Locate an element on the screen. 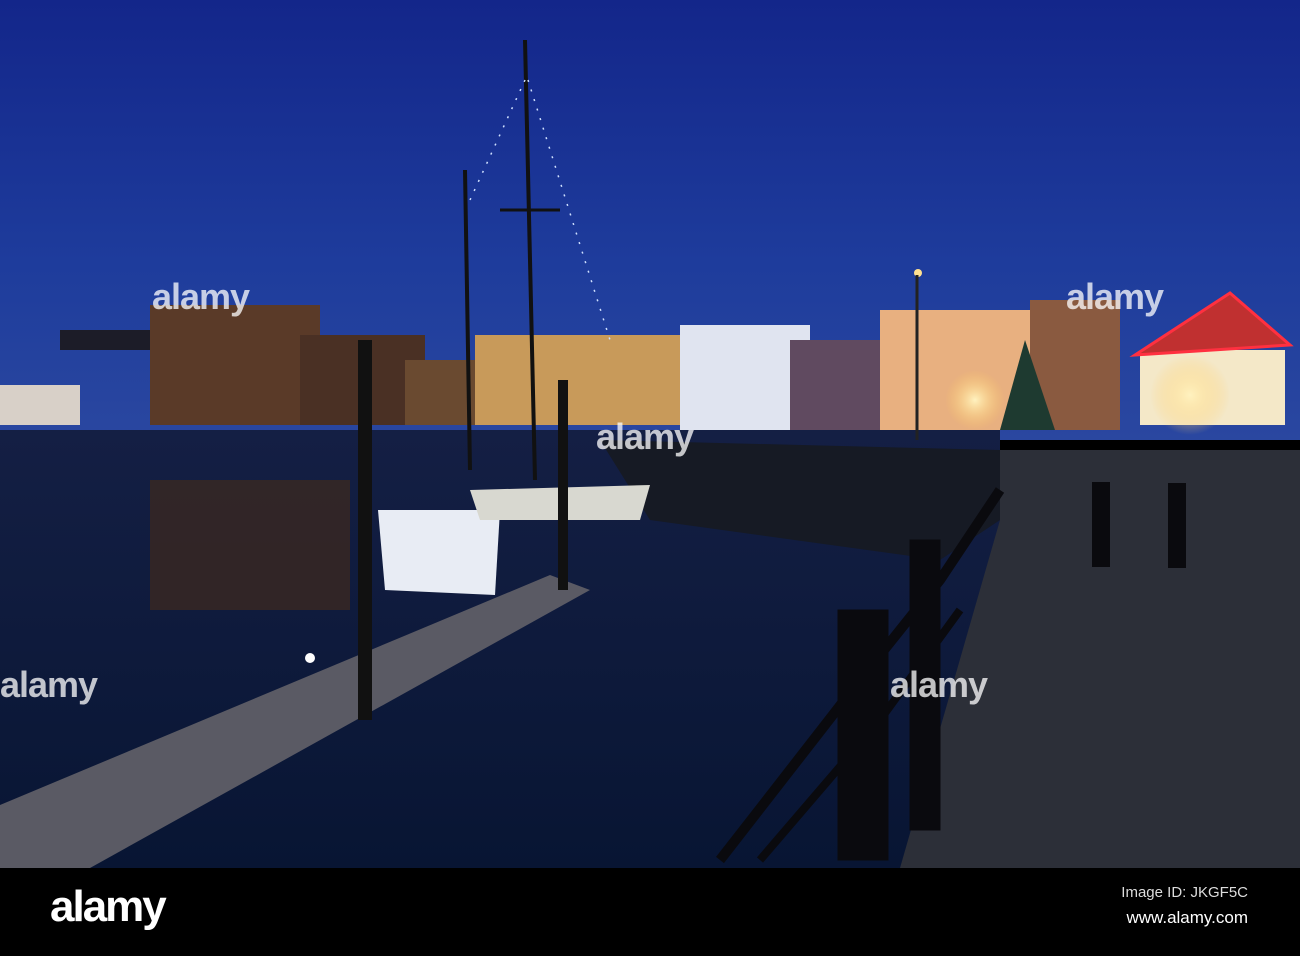 The width and height of the screenshot is (1300, 956). site-url: www.alamy.com is located at coordinates (1187, 917).